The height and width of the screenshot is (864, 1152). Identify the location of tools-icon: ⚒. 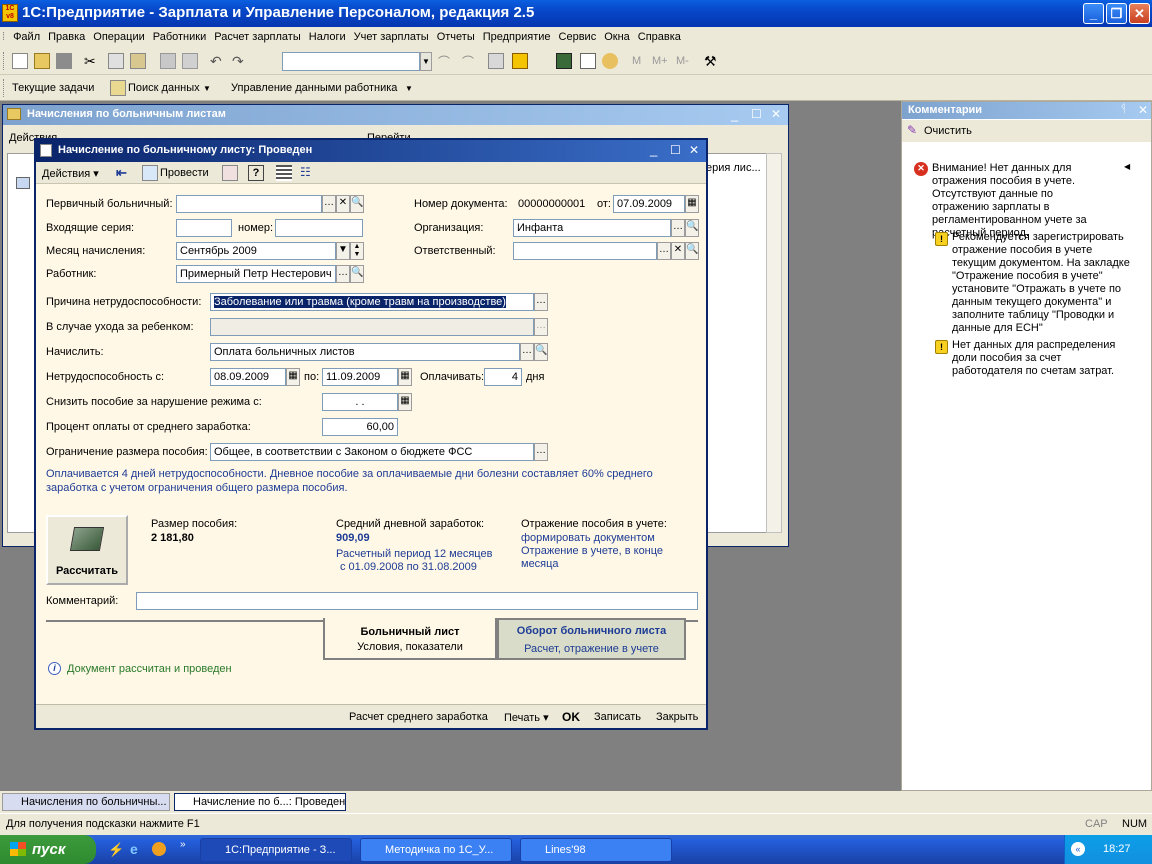
(712, 61).